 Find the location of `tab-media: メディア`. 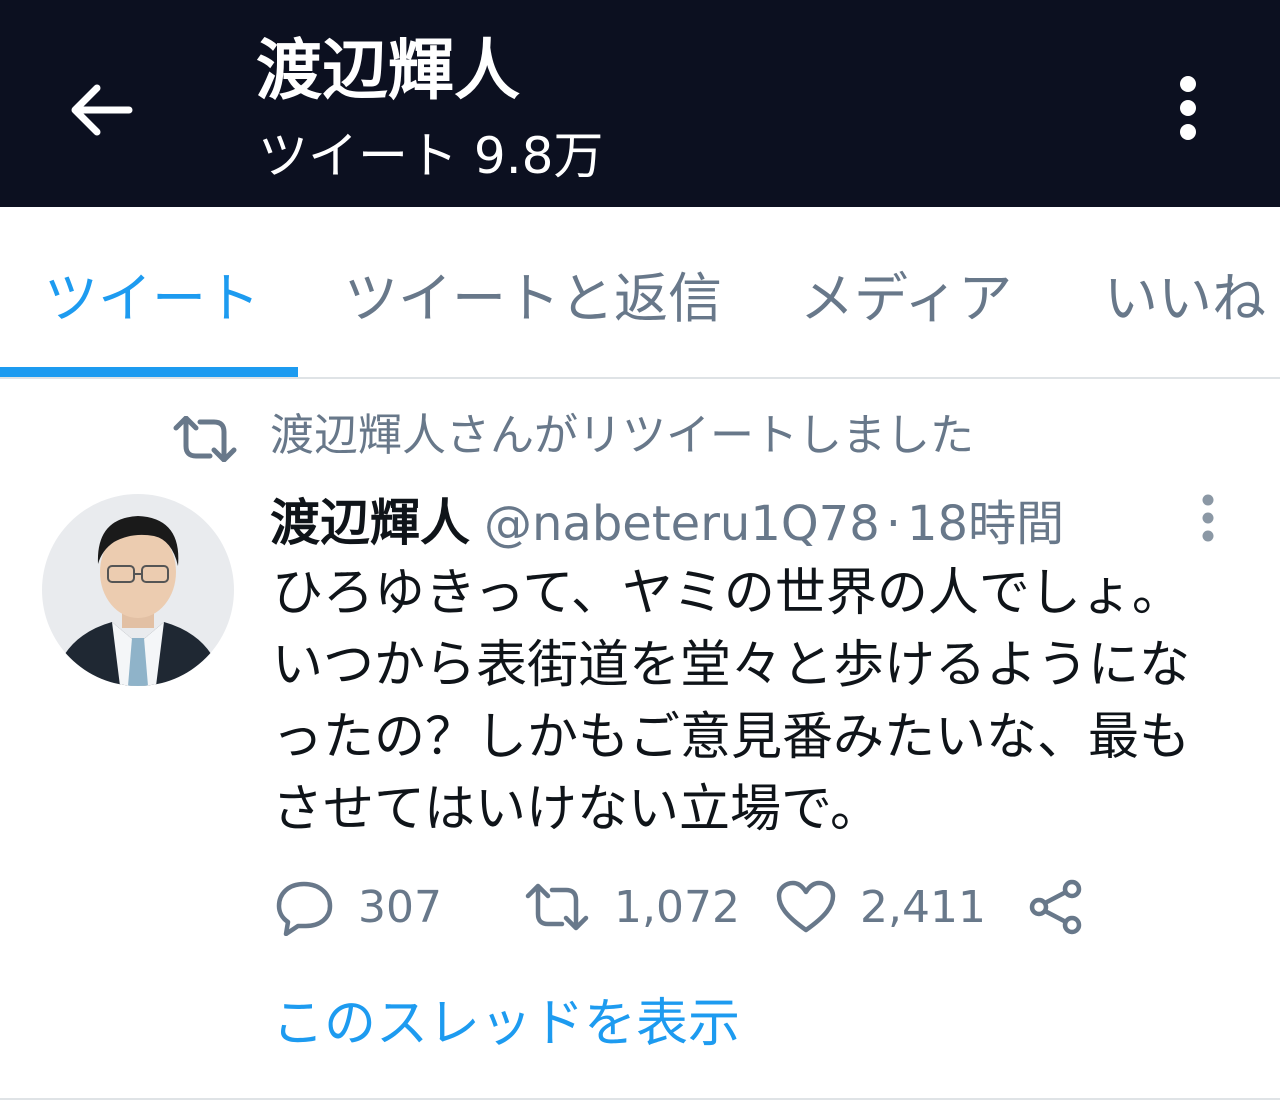

tab-media: メディア is located at coordinates (906, 299).